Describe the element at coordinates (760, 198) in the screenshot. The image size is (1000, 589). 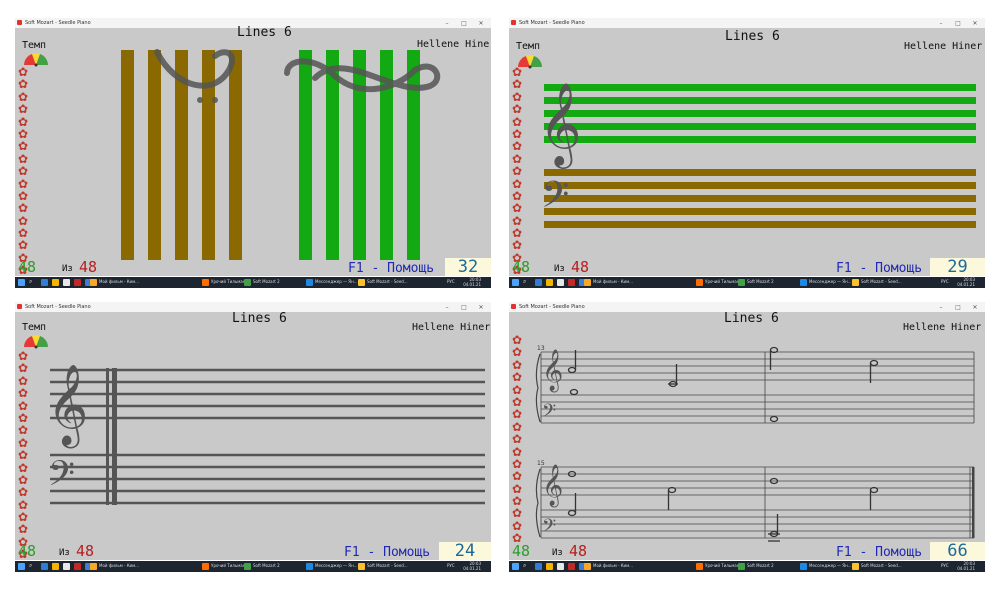
I see `brown-lines` at that location.